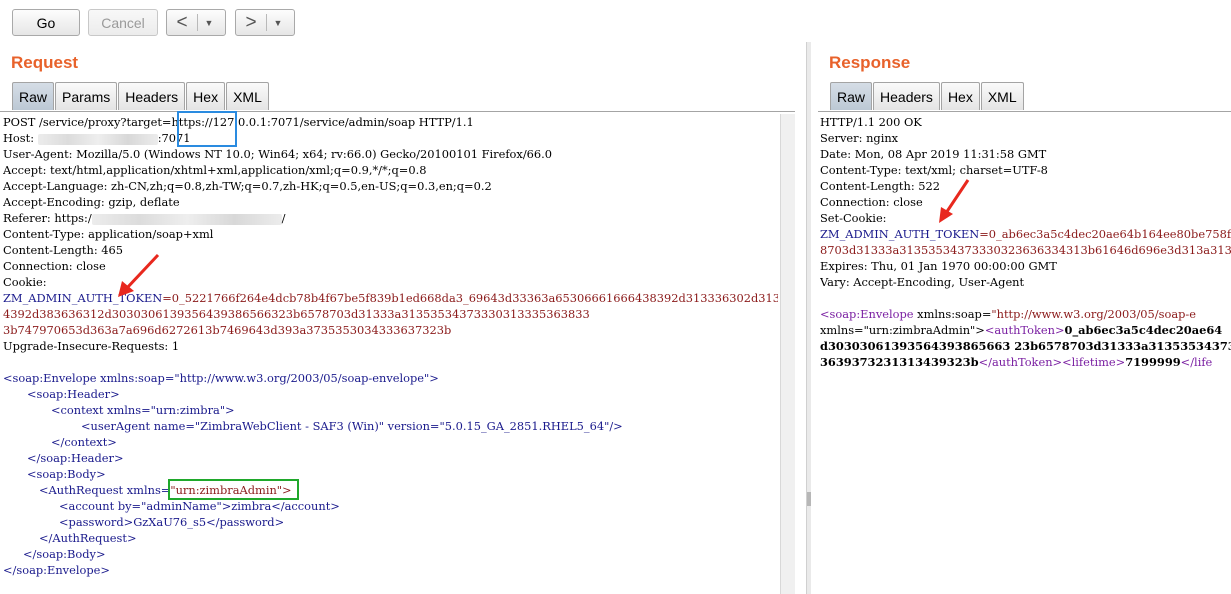 Image resolution: width=1231 pixels, height=594 pixels. What do you see at coordinates (165, 490) in the screenshot?
I see `xml-line: <AuthRequest xmlns="urn:zimbraAdmin">` at bounding box center [165, 490].